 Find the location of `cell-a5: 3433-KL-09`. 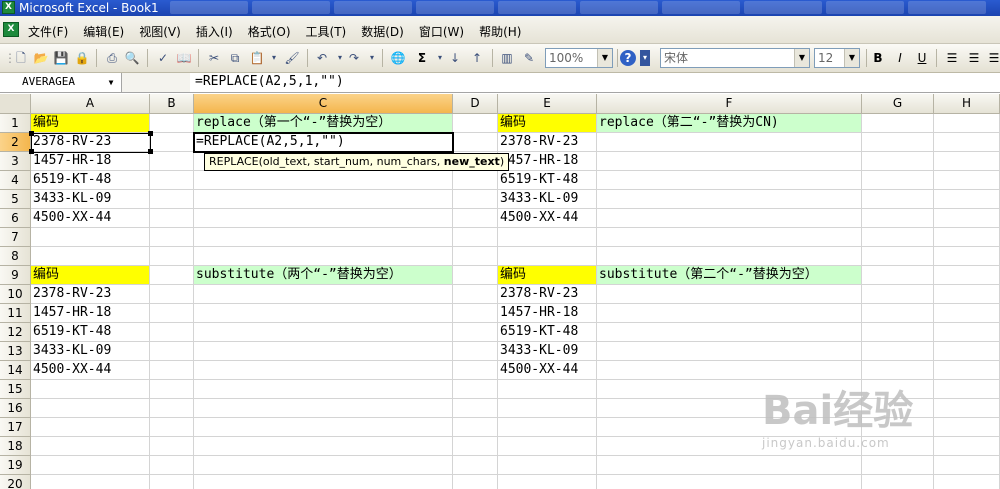

cell-a5: 3433-KL-09 is located at coordinates (90, 199).